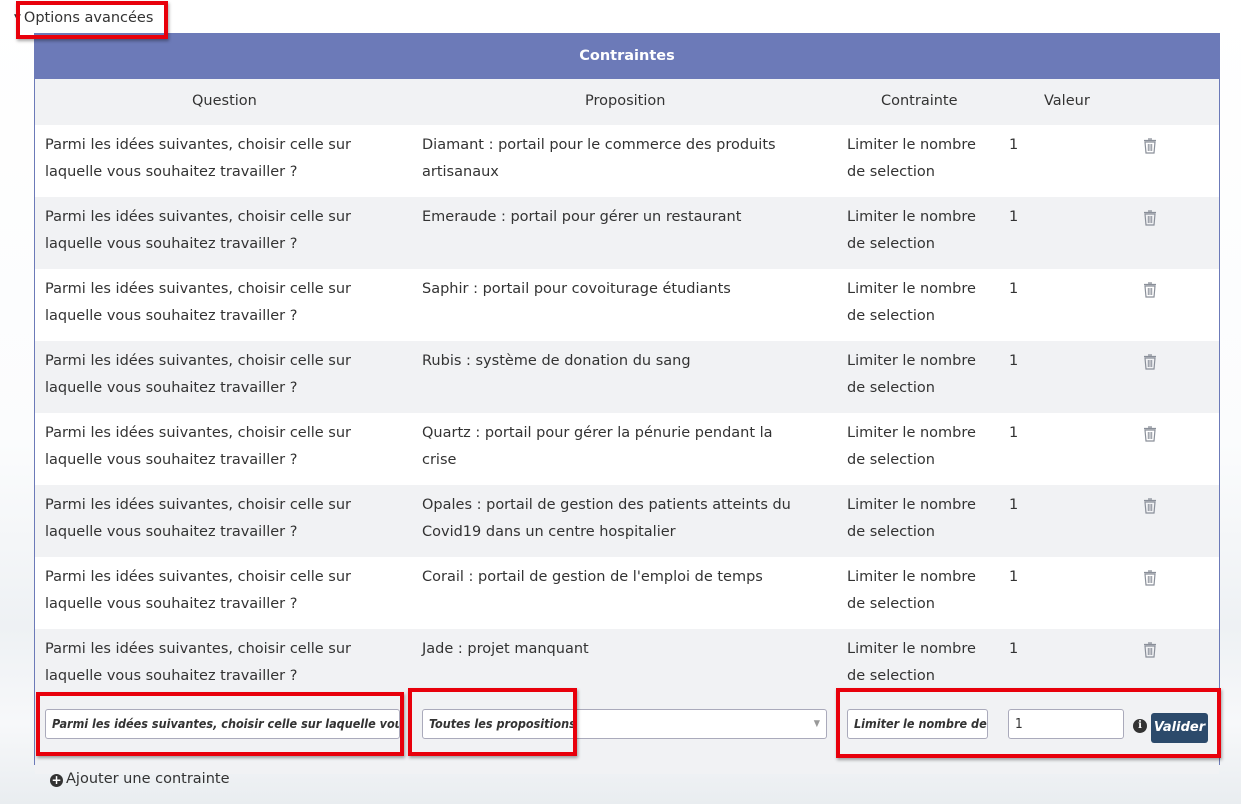 This screenshot has height=804, width=1241. I want to click on plus-circle-icon: +, so click(56, 780).